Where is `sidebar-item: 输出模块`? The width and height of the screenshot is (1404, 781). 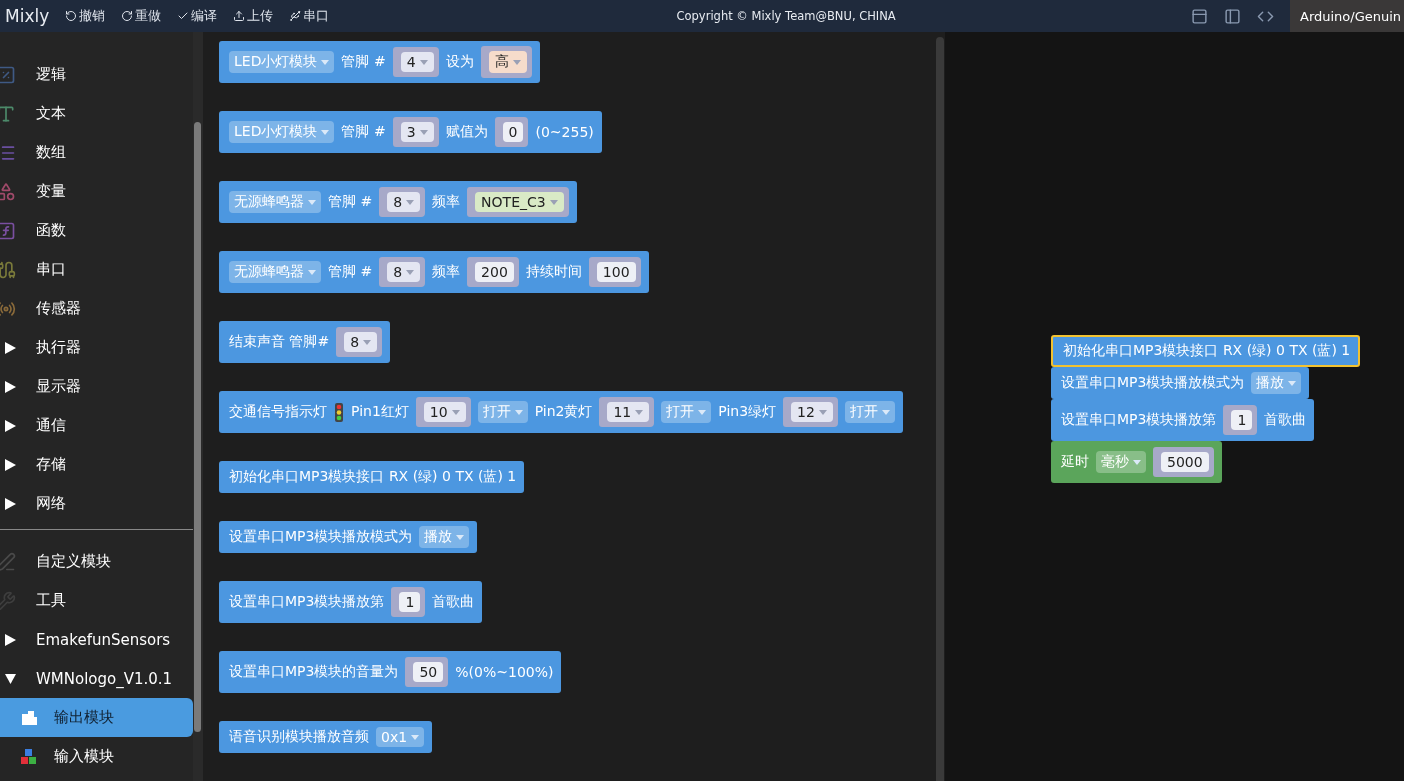 sidebar-item: 输出模块 is located at coordinates (96, 717).